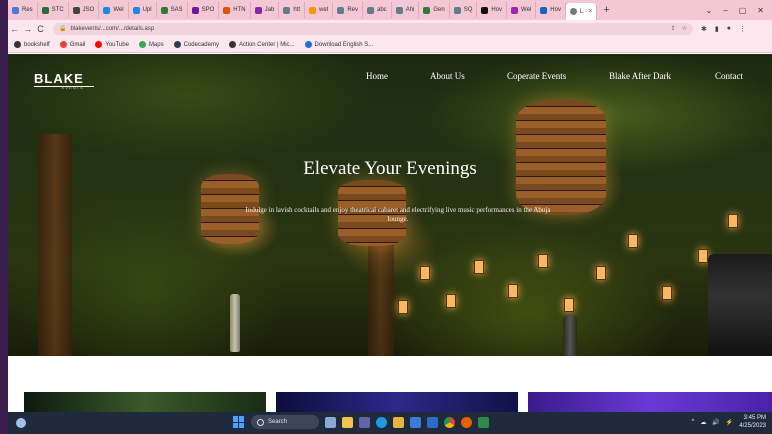 The width and height of the screenshot is (772, 434). What do you see at coordinates (40, 29) in the screenshot?
I see `reload-button: C` at bounding box center [40, 29].